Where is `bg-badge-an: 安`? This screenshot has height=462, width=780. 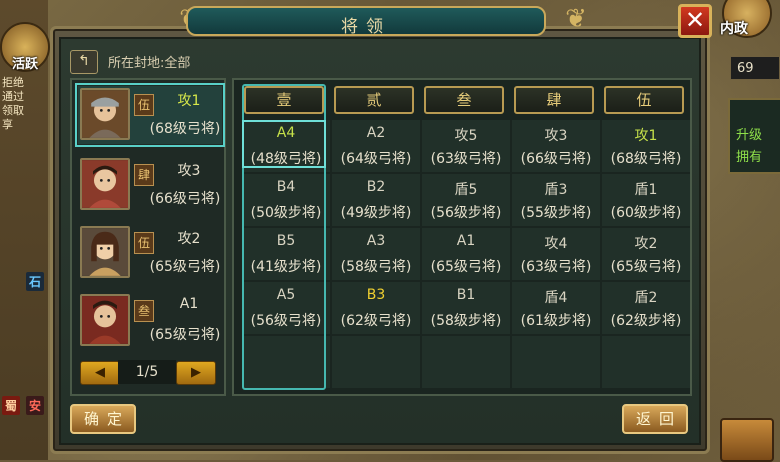 bg-badge-an: 安 is located at coordinates (35, 405).